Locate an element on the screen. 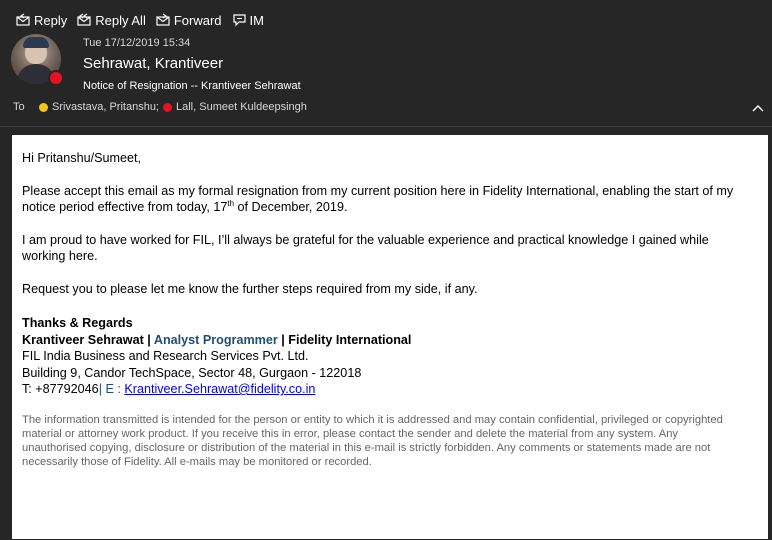 This screenshot has height=540, width=772. presence-away-icon is located at coordinates (43, 107).